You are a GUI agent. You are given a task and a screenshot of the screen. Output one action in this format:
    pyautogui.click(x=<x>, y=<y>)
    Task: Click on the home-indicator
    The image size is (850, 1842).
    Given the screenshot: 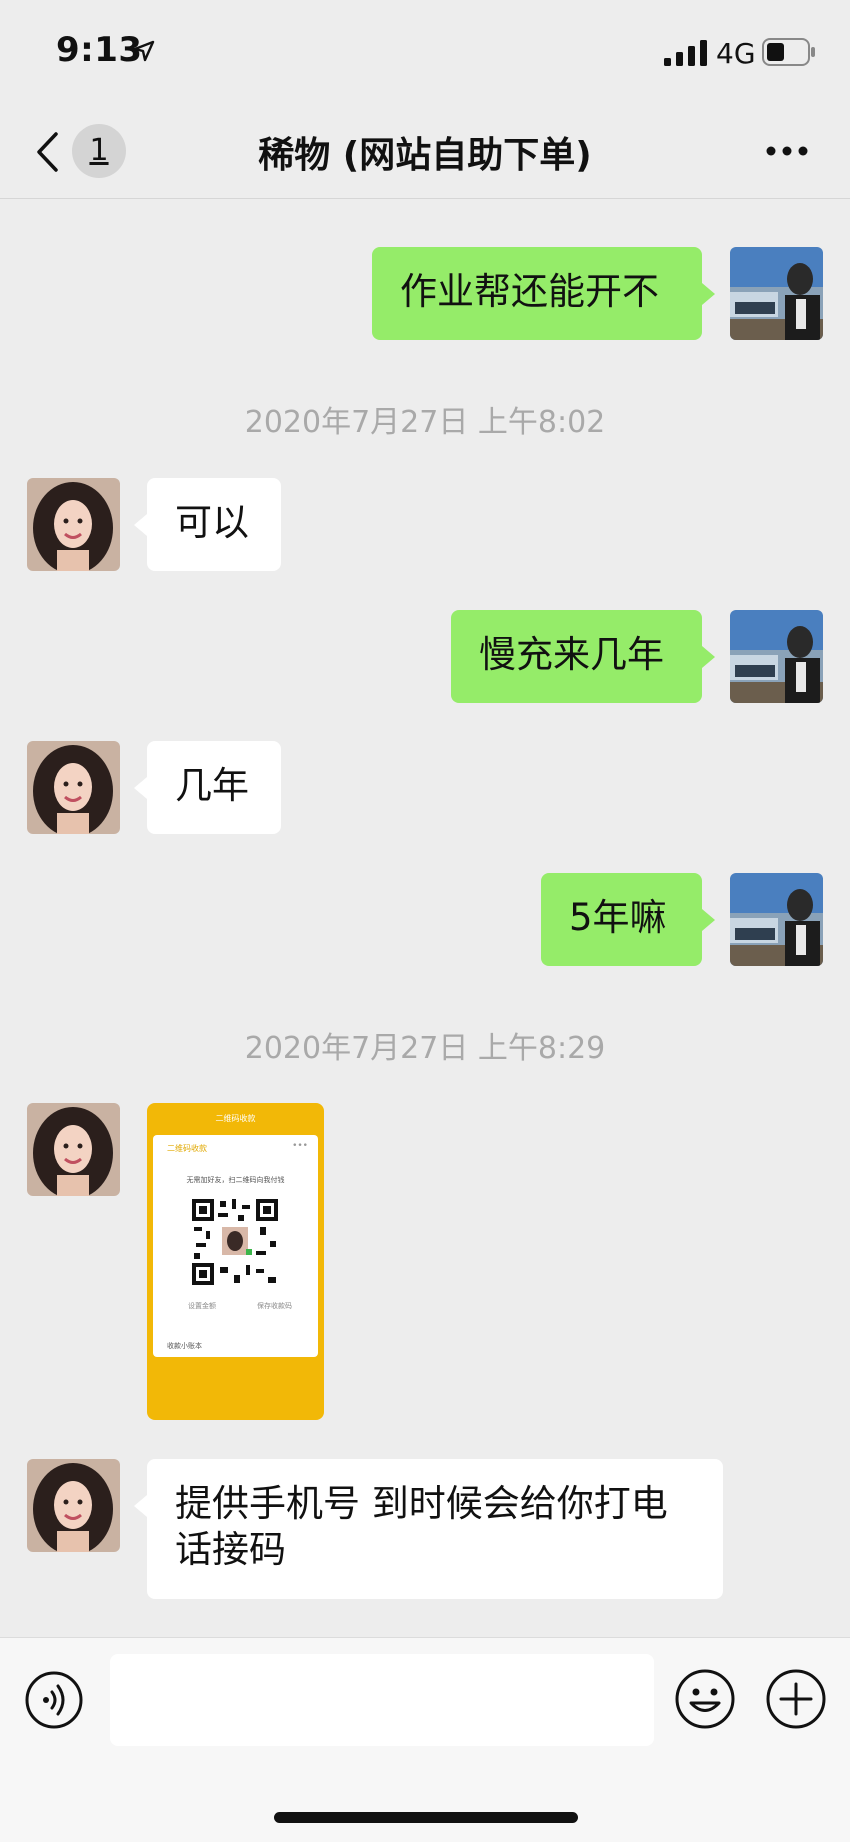 What is the action you would take?
    pyautogui.click(x=426, y=1817)
    